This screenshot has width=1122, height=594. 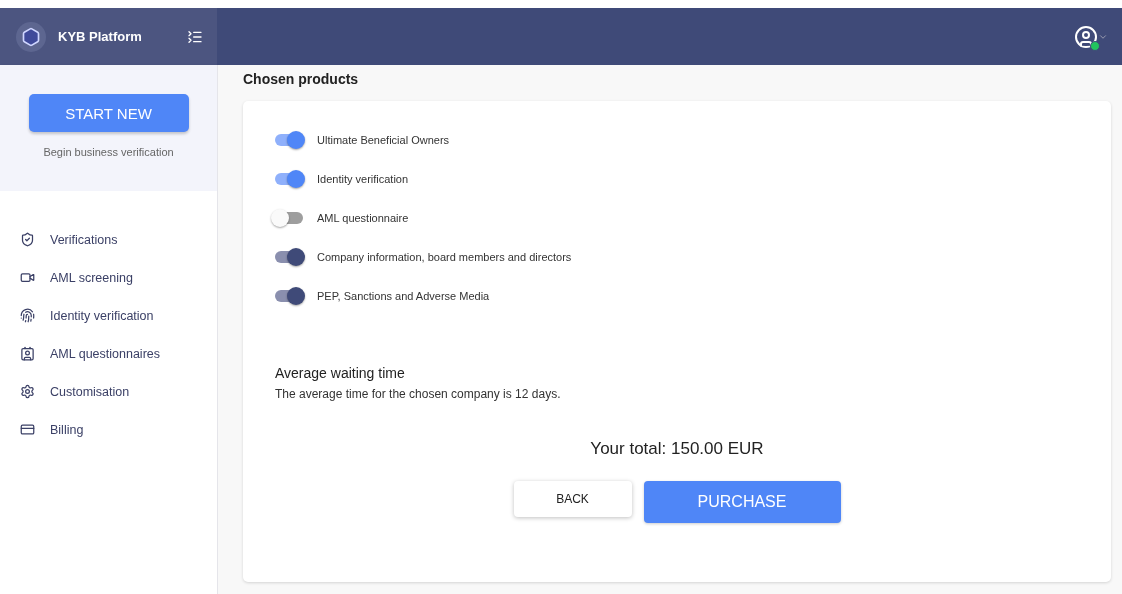 What do you see at coordinates (383, 140) in the screenshot?
I see `product-label: Ultimate Beneficial Owners` at bounding box center [383, 140].